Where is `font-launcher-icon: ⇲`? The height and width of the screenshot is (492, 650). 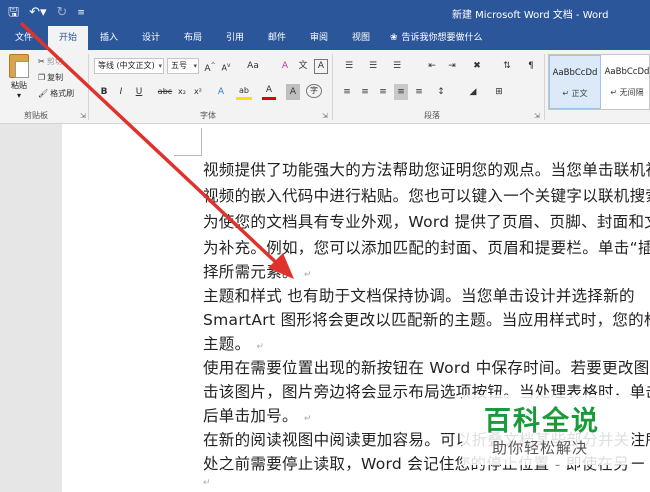 font-launcher-icon: ⇲ is located at coordinates (325, 116).